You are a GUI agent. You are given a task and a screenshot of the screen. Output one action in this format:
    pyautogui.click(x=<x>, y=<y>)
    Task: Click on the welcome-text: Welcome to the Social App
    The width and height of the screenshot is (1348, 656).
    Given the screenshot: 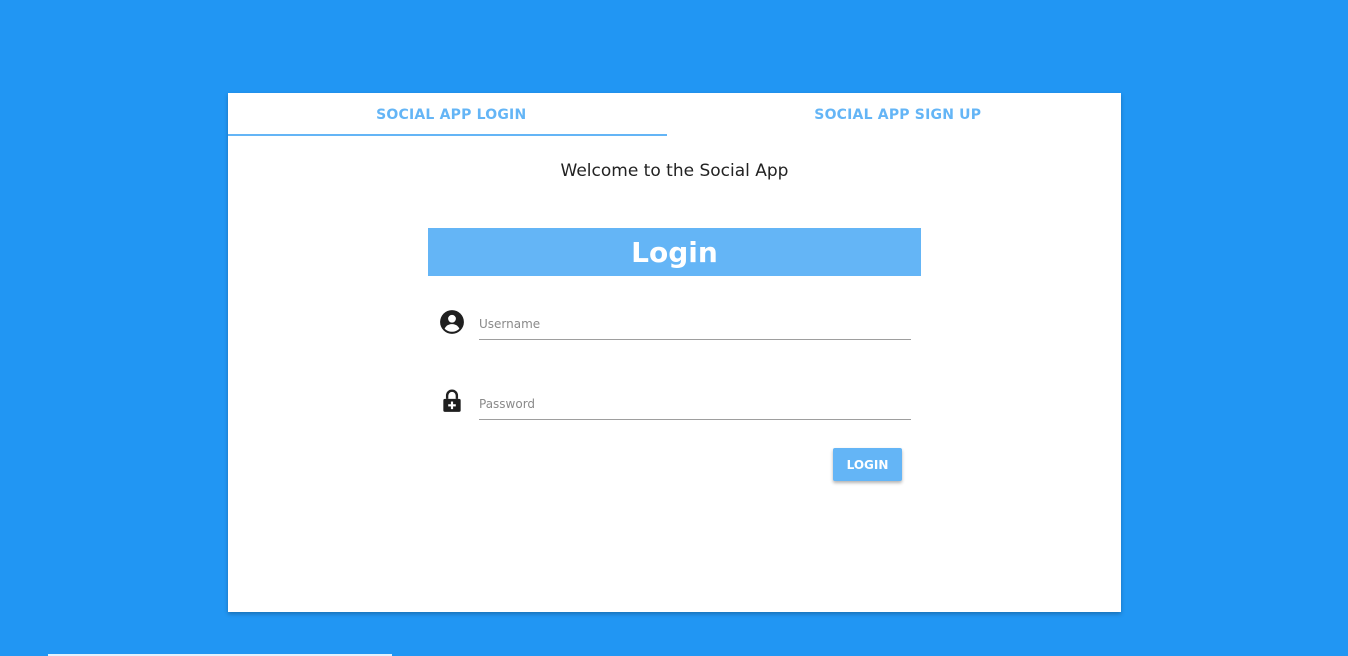 What is the action you would take?
    pyautogui.click(x=674, y=171)
    